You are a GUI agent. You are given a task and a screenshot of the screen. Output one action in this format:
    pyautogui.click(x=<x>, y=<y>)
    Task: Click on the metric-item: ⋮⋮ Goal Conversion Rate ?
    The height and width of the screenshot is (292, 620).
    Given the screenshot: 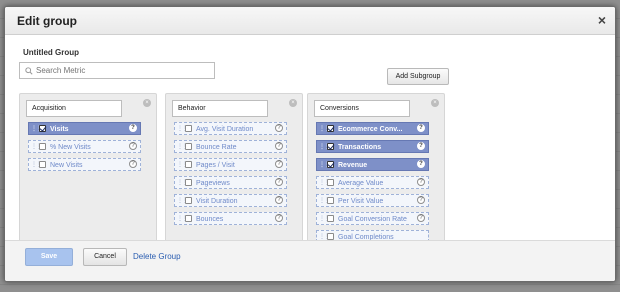 What is the action you would take?
    pyautogui.click(x=372, y=218)
    